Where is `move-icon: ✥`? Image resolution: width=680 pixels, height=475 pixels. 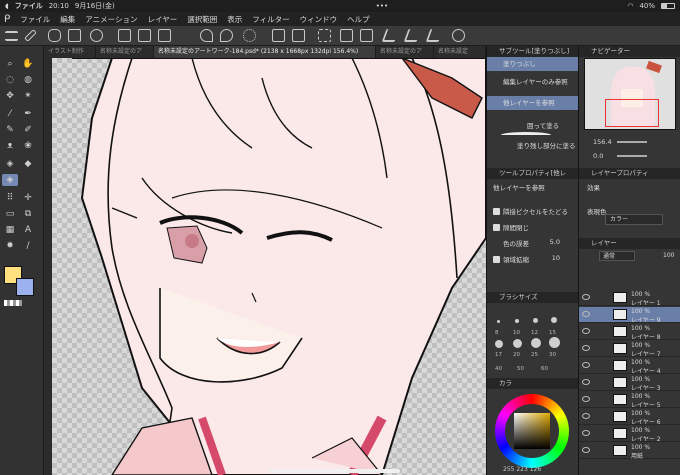
move-icon: ✥ is located at coordinates (10, 96).